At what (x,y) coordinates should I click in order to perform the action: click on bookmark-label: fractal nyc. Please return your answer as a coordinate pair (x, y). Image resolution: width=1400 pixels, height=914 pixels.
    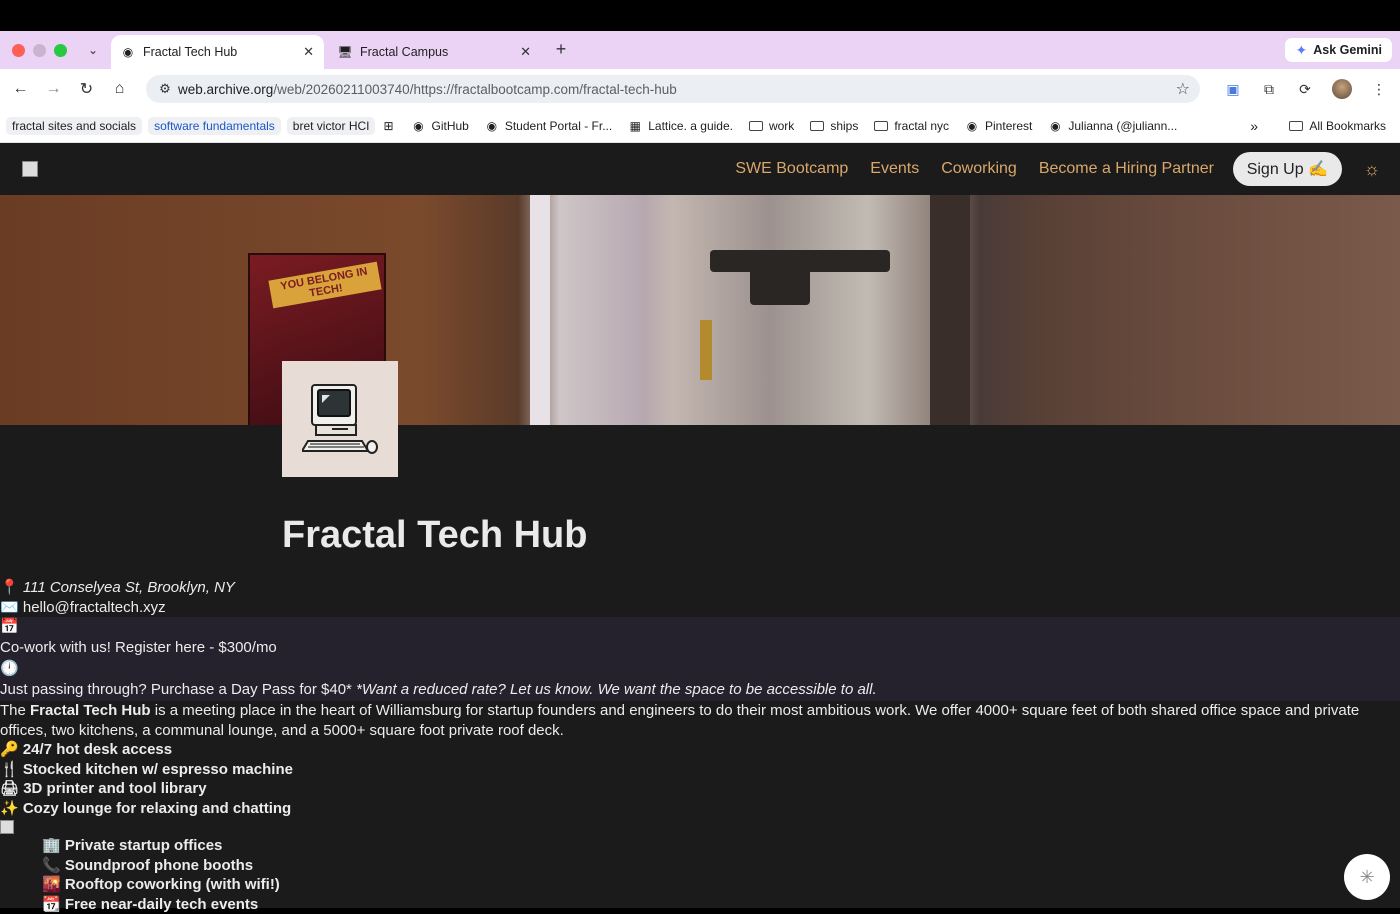
    Looking at the image, I should click on (921, 126).